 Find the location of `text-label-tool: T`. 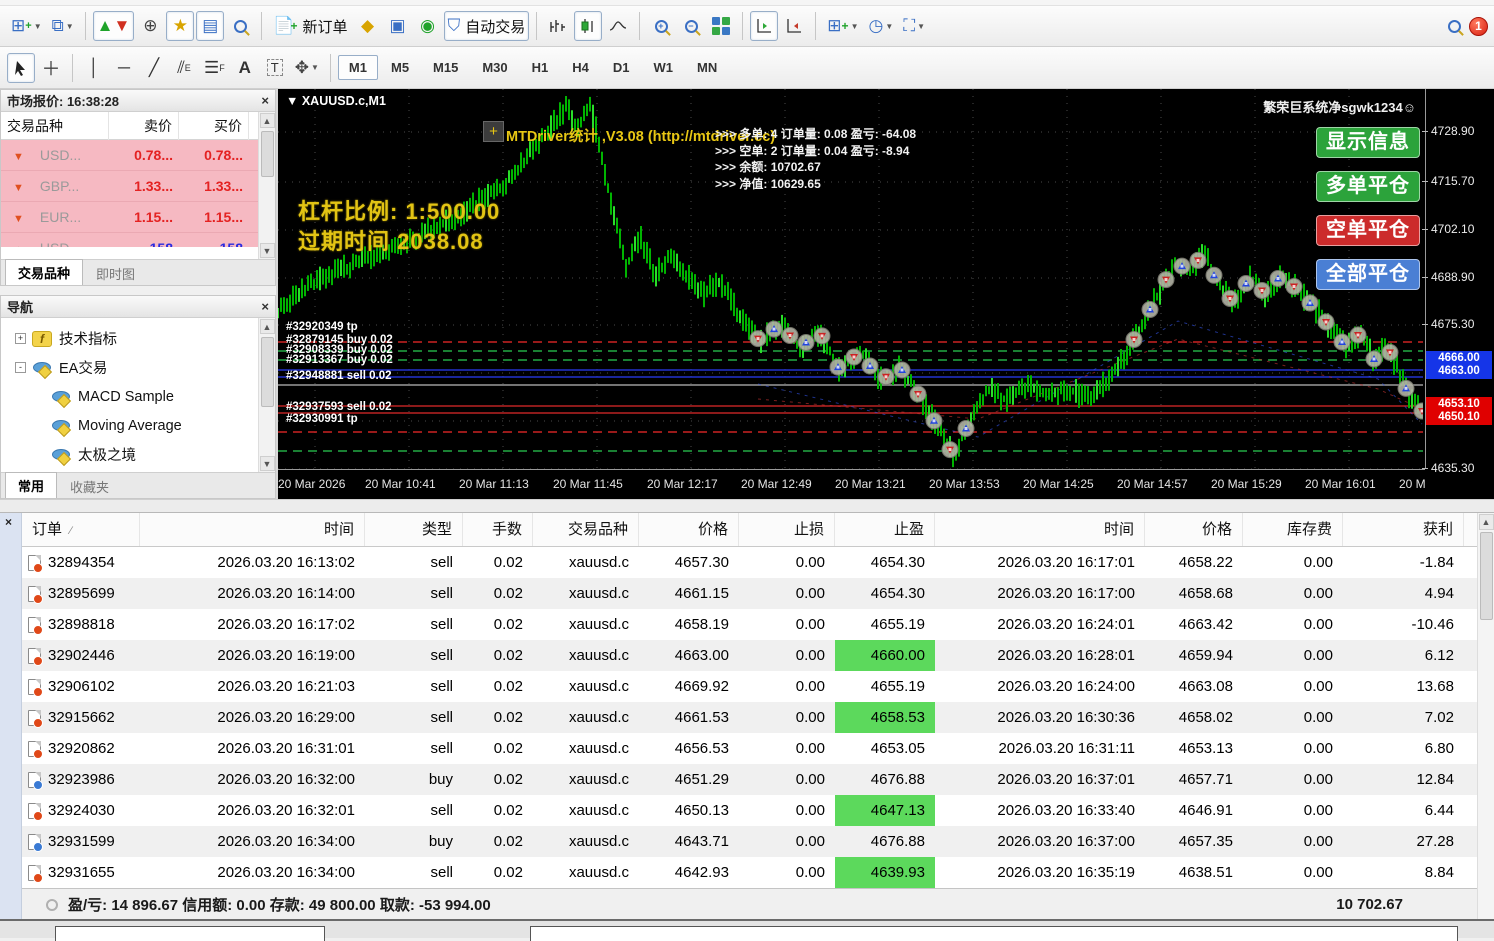

text-label-tool: T is located at coordinates (275, 68).